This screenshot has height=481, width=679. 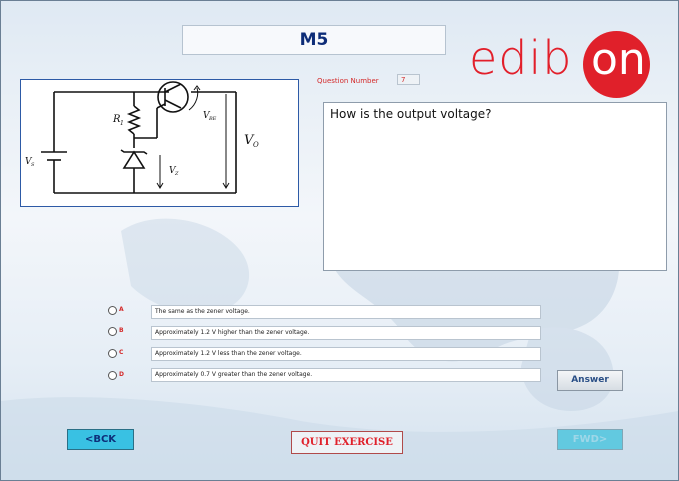 I want to click on page-title: M5, so click(x=314, y=40).